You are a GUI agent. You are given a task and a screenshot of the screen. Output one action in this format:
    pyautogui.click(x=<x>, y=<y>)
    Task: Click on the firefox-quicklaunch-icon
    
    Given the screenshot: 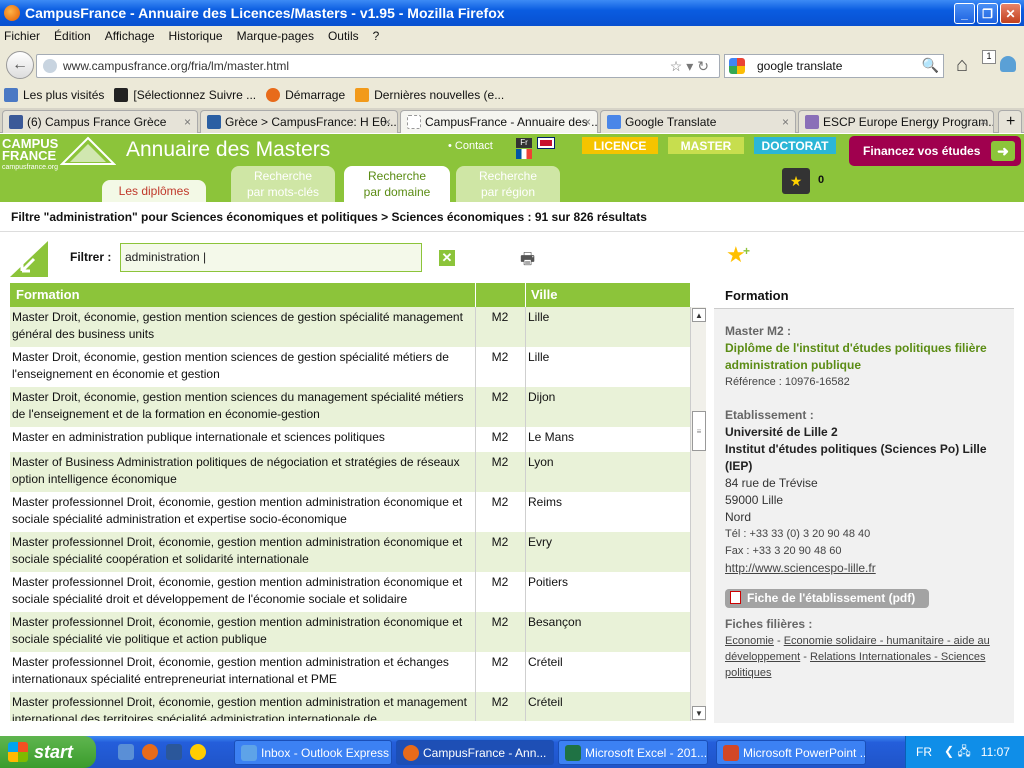 What is the action you would take?
    pyautogui.click(x=150, y=752)
    